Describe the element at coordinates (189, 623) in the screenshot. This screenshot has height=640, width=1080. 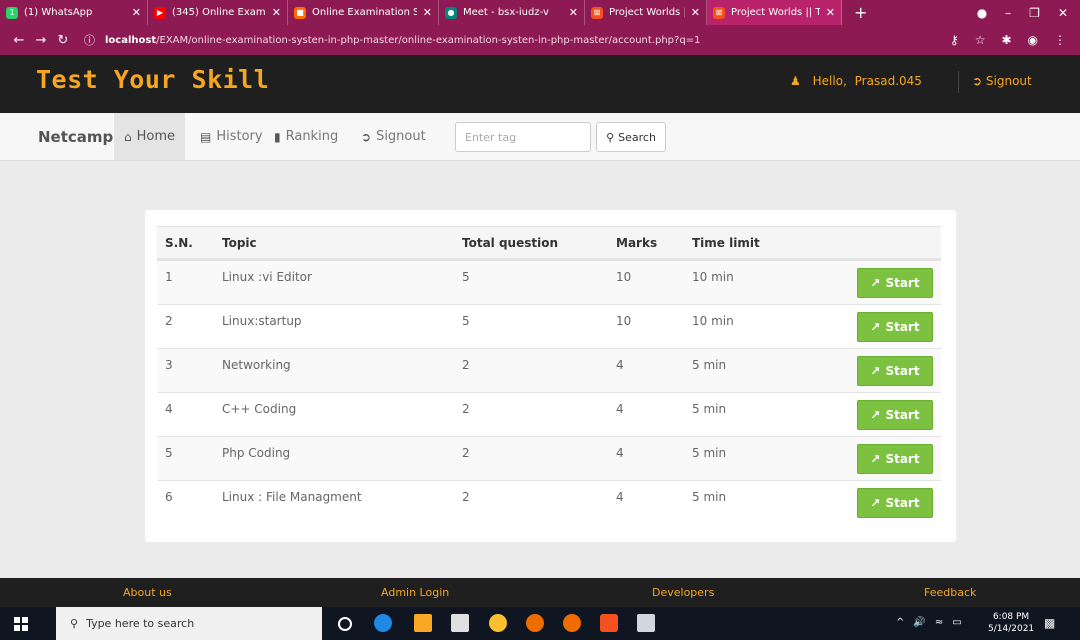
I see `taskbar-search: ⚲ Type here to search` at that location.